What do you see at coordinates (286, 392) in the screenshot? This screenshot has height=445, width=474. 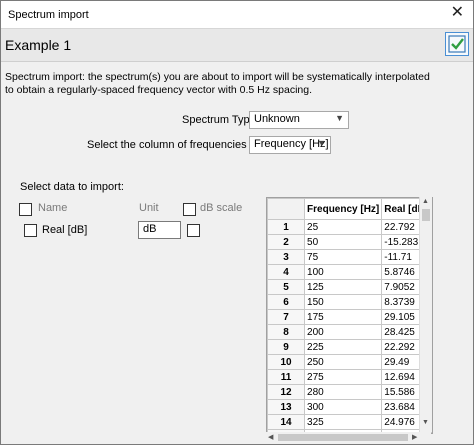 I see `row-number-cell: 12` at bounding box center [286, 392].